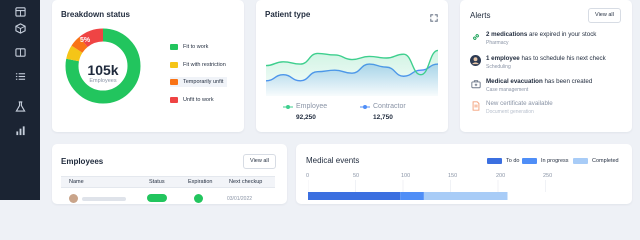  What do you see at coordinates (383, 117) in the screenshot?
I see `contractor-value: 12,750` at bounding box center [383, 117].